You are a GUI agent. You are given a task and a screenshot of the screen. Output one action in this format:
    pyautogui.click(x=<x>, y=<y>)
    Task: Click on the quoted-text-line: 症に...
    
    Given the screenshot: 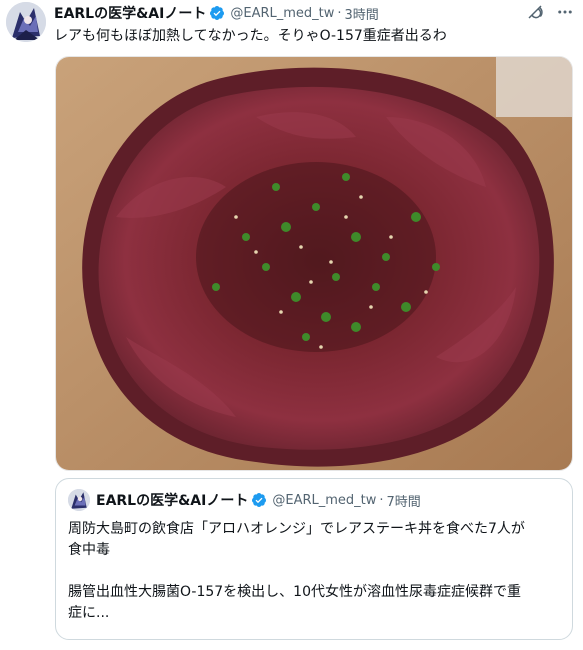 What is the action you would take?
    pyautogui.click(x=89, y=613)
    